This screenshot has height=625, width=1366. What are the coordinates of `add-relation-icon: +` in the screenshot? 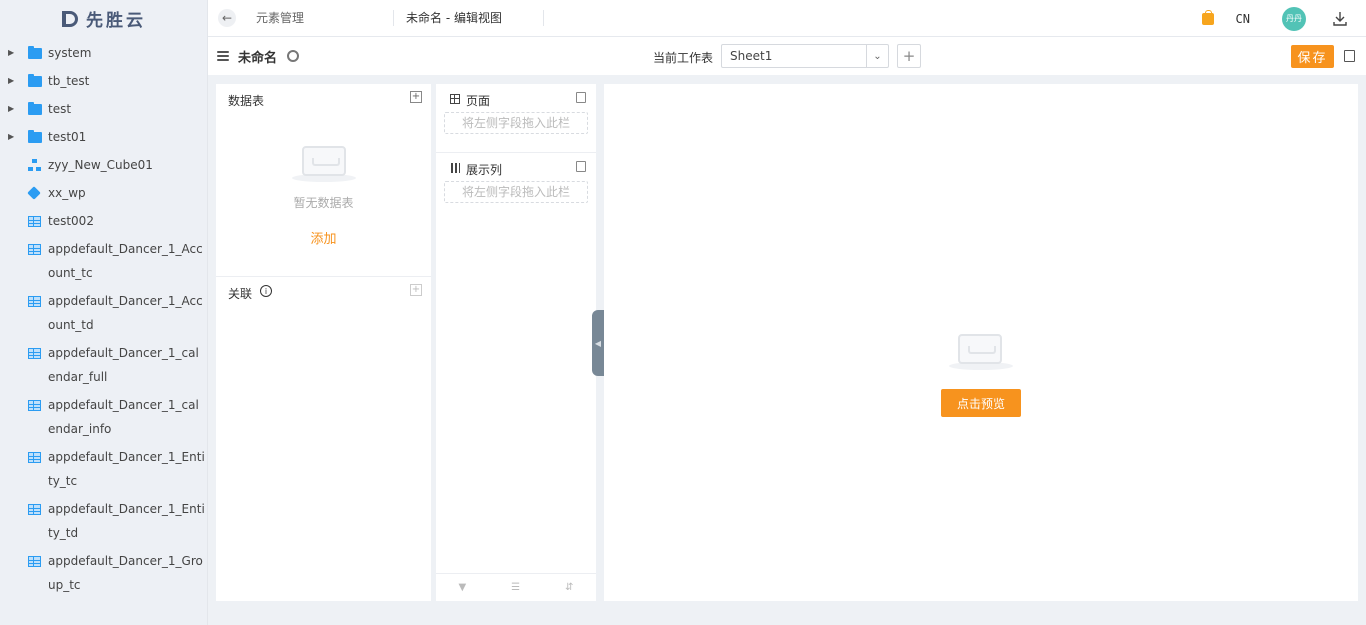 It's located at (416, 290).